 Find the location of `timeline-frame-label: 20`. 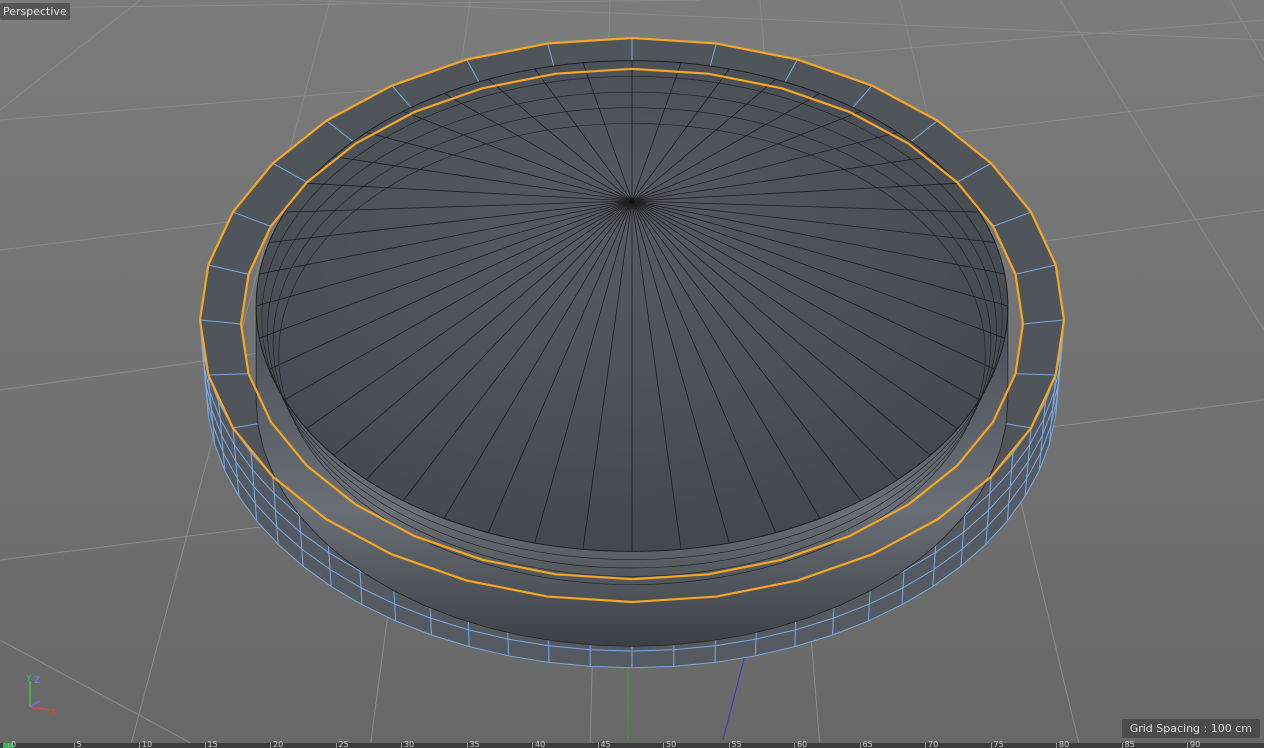

timeline-frame-label: 20 is located at coordinates (278, 744).